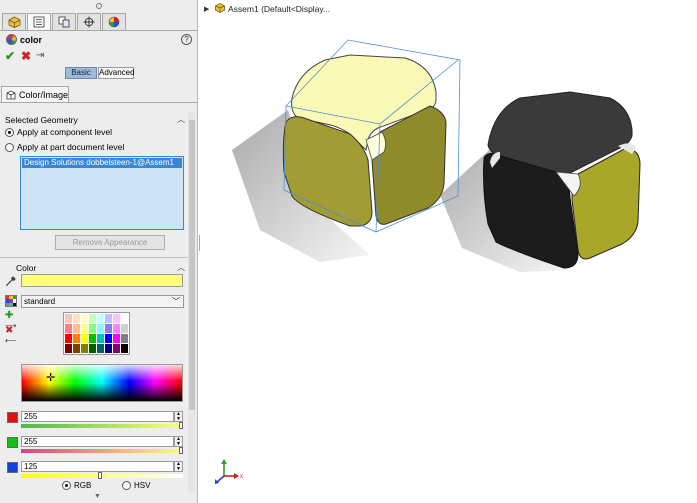  I want to click on apply-part-level-radio: Apply at part document level, so click(64, 147).